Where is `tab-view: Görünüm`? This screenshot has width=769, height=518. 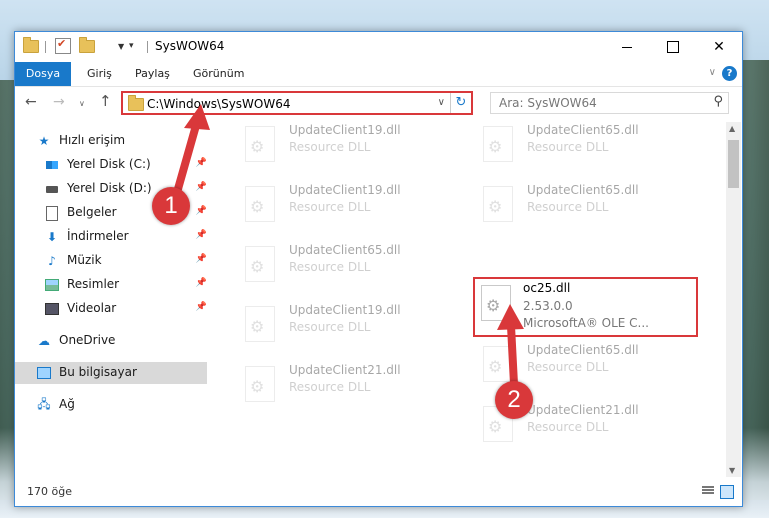 tab-view: Görünüm is located at coordinates (218, 74).